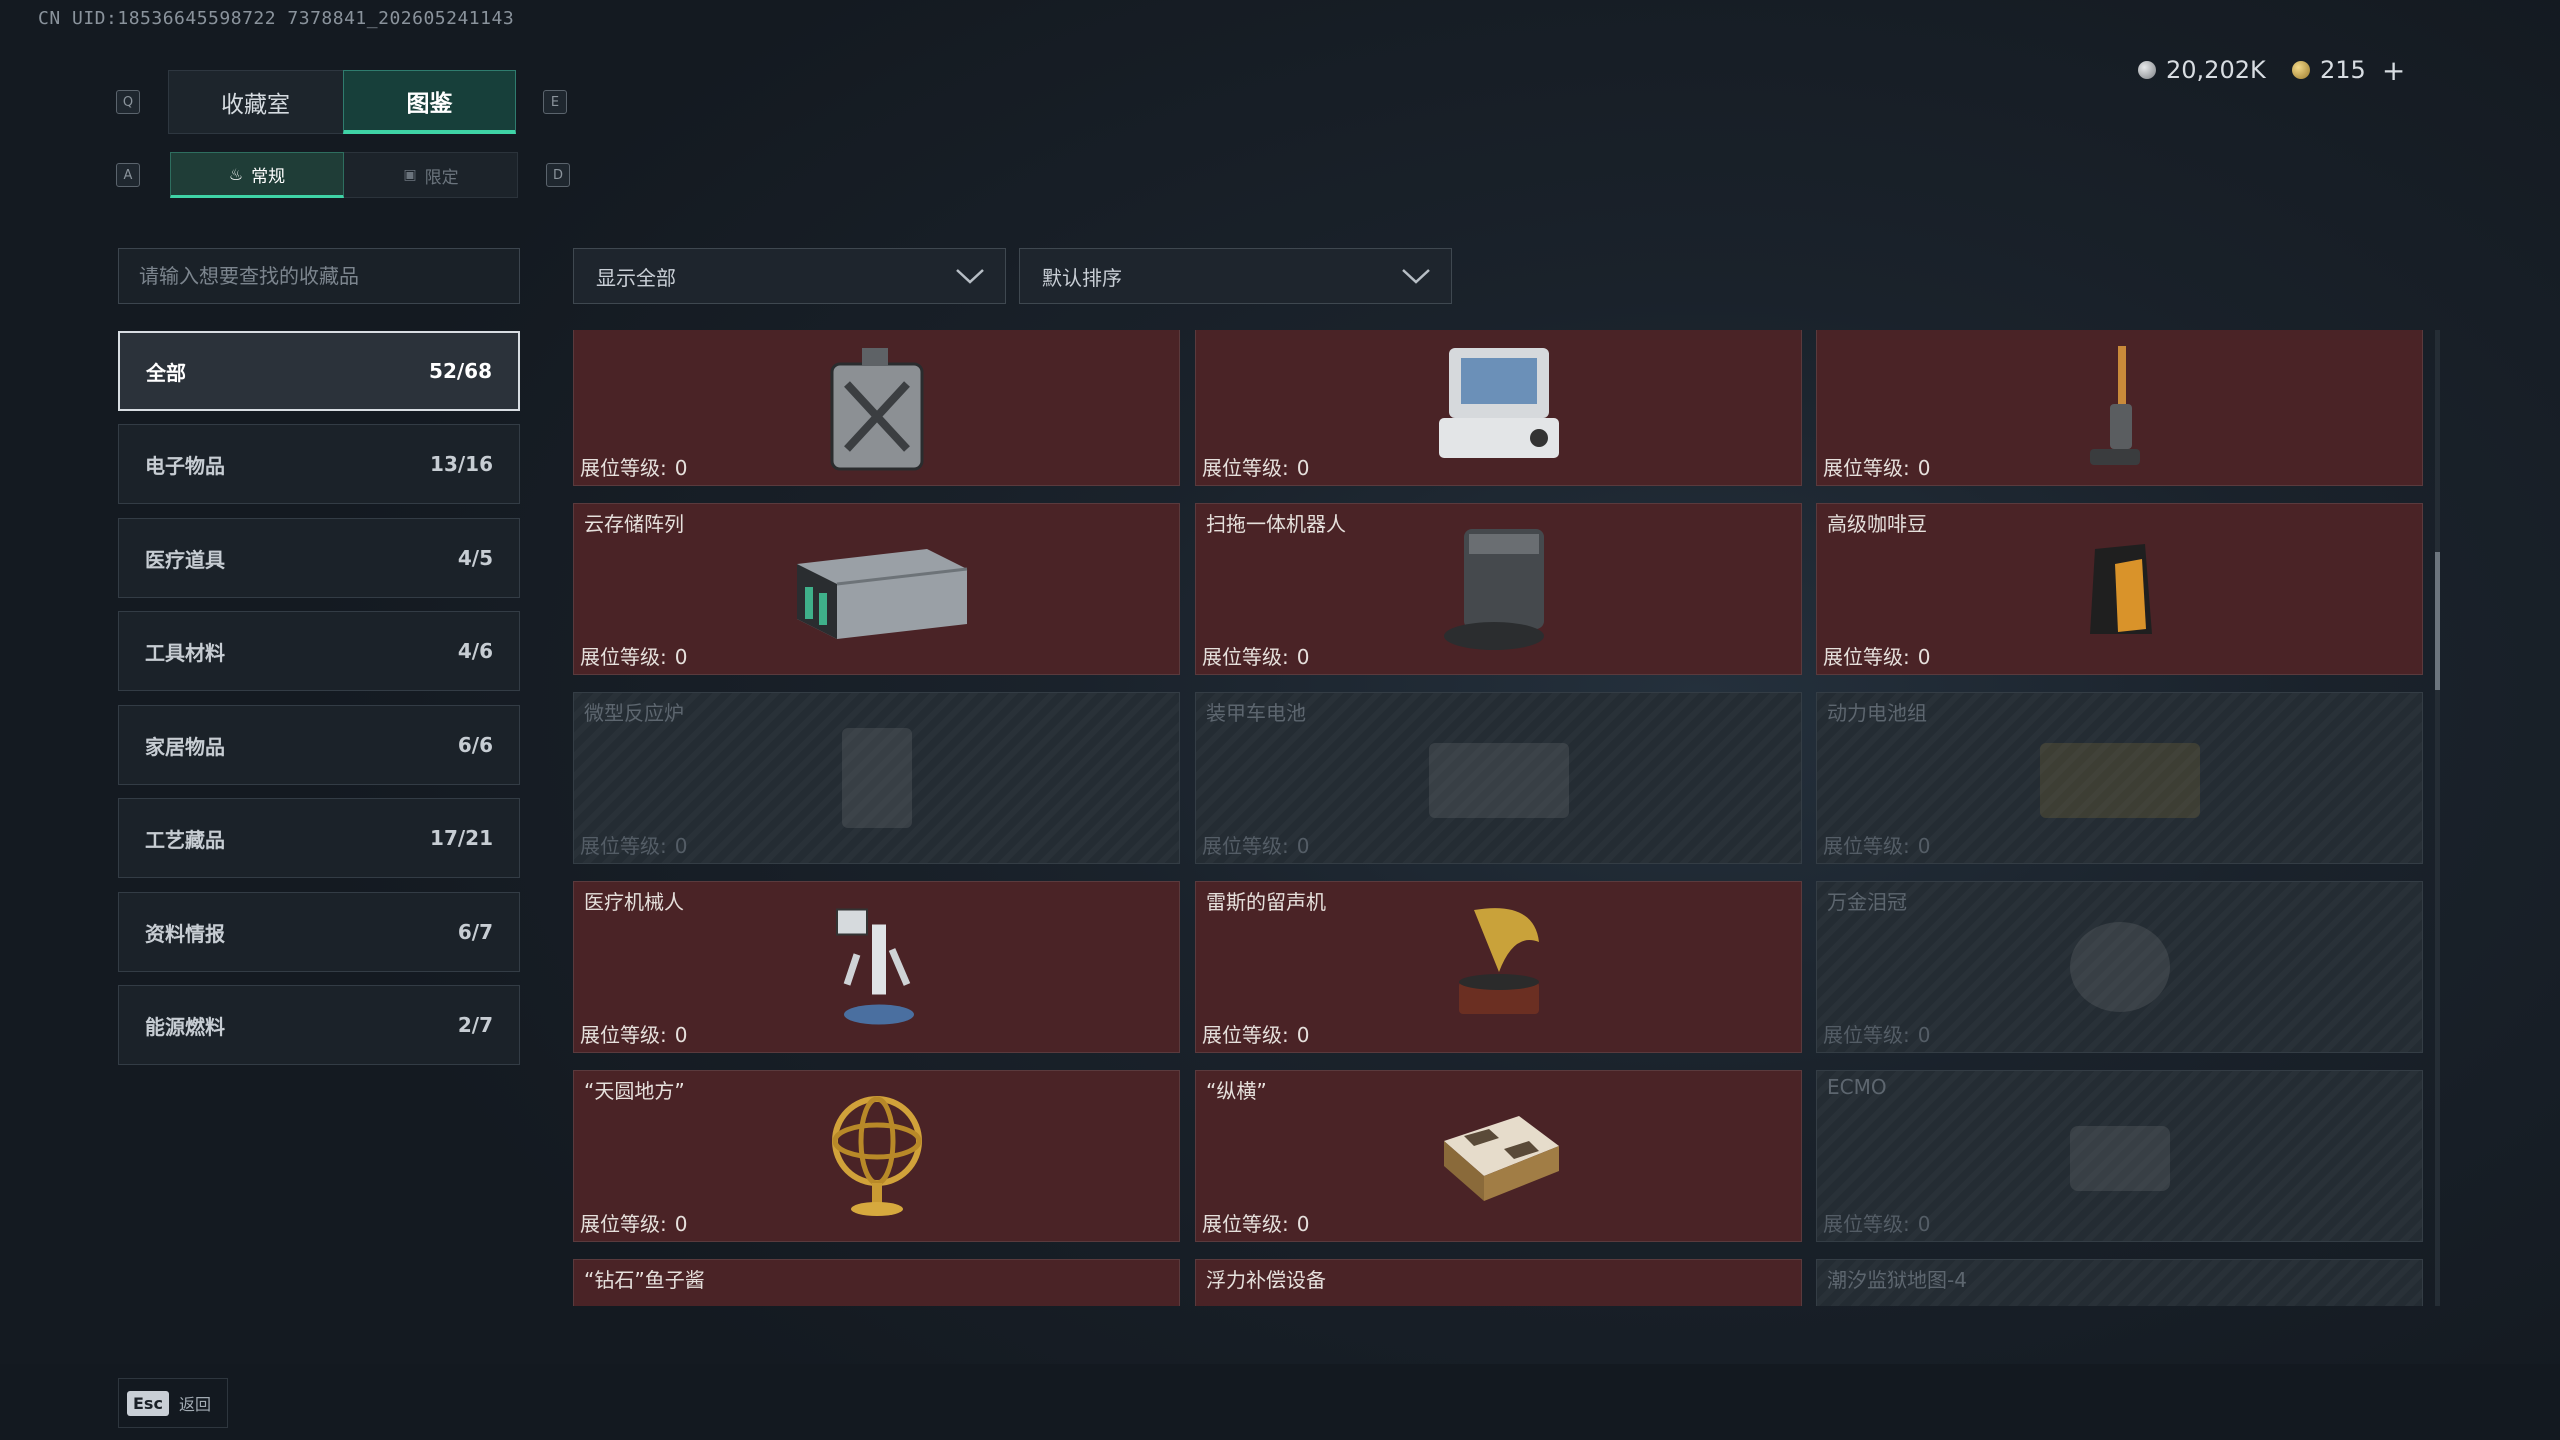 The image size is (2560, 1440). Describe the element at coordinates (1493, 589) in the screenshot. I see `mop-robot-icon` at that location.